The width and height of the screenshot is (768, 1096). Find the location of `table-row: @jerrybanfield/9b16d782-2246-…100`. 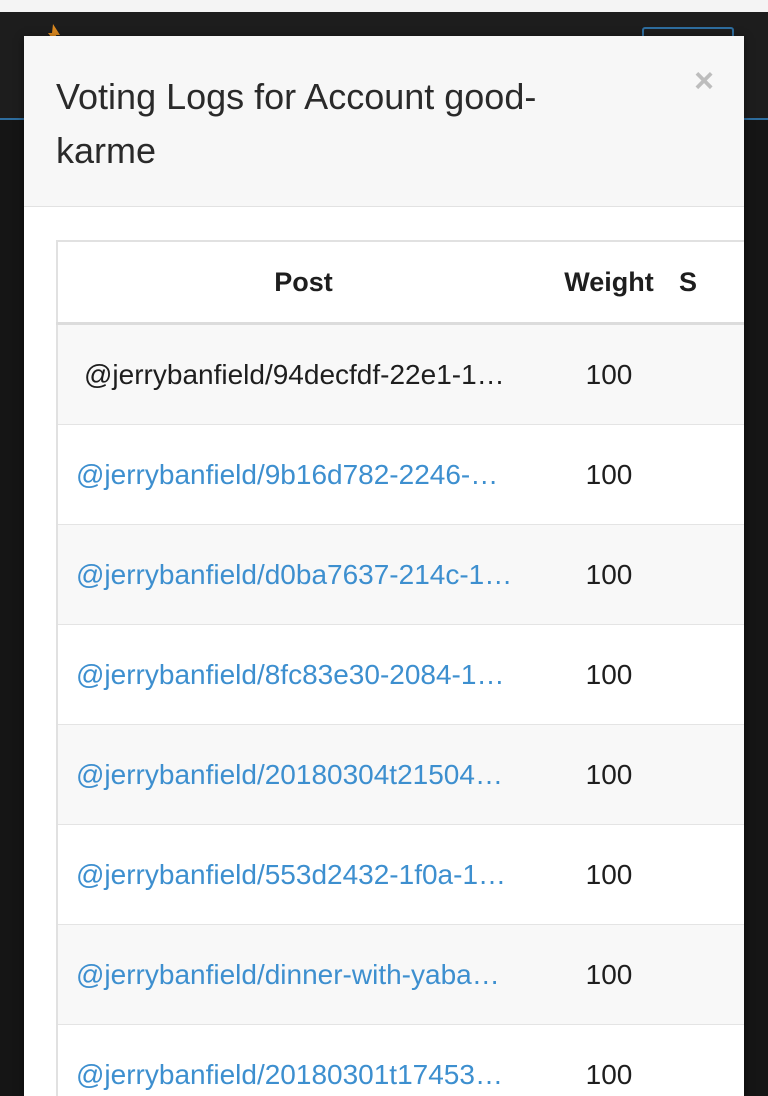

table-row: @jerrybanfield/9b16d782-2246-…100 is located at coordinates (400, 475).